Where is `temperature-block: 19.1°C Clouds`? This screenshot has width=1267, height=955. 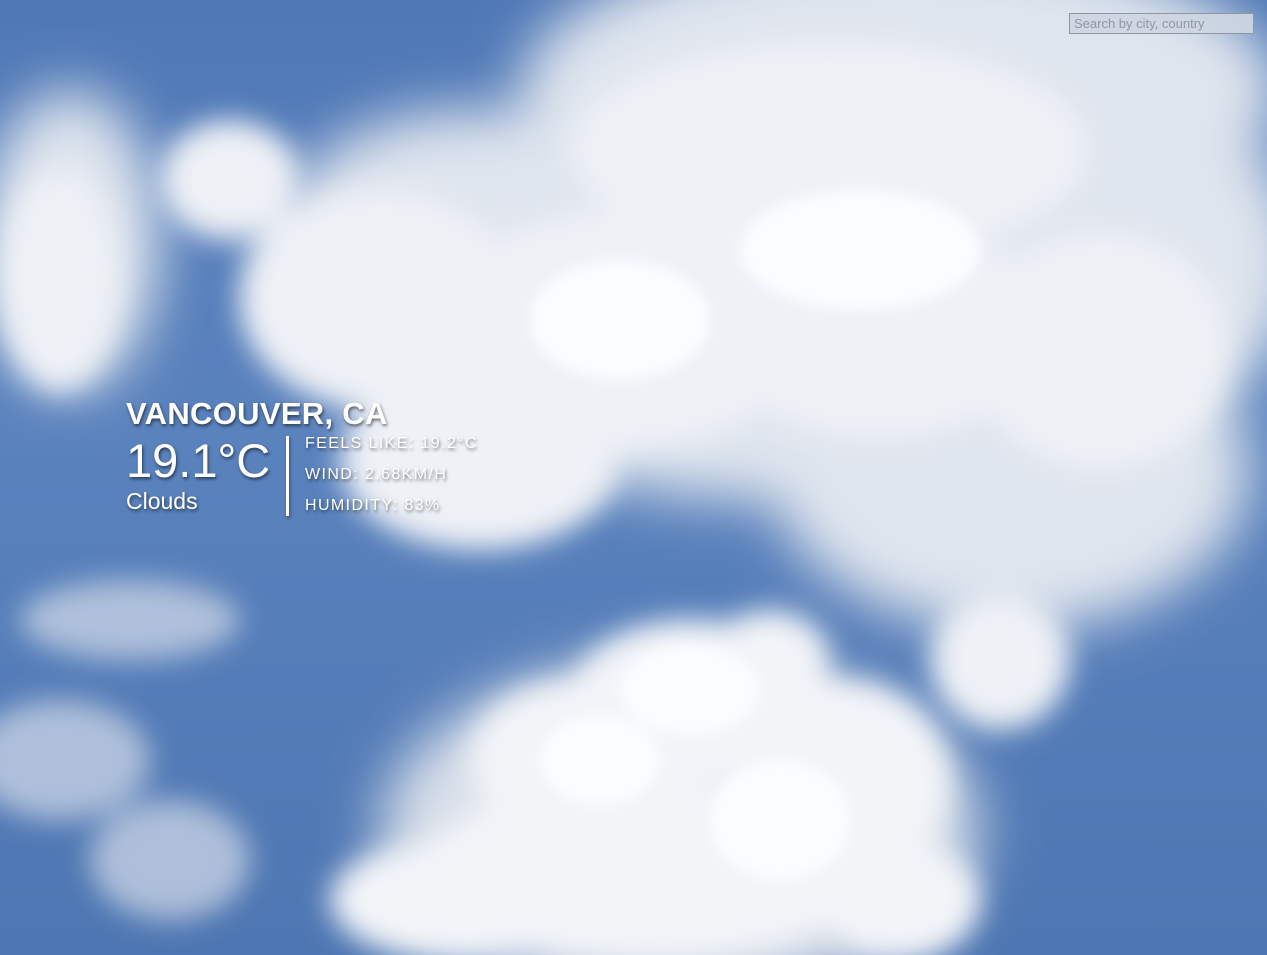
temperature-block: 19.1°C Clouds is located at coordinates (206, 476).